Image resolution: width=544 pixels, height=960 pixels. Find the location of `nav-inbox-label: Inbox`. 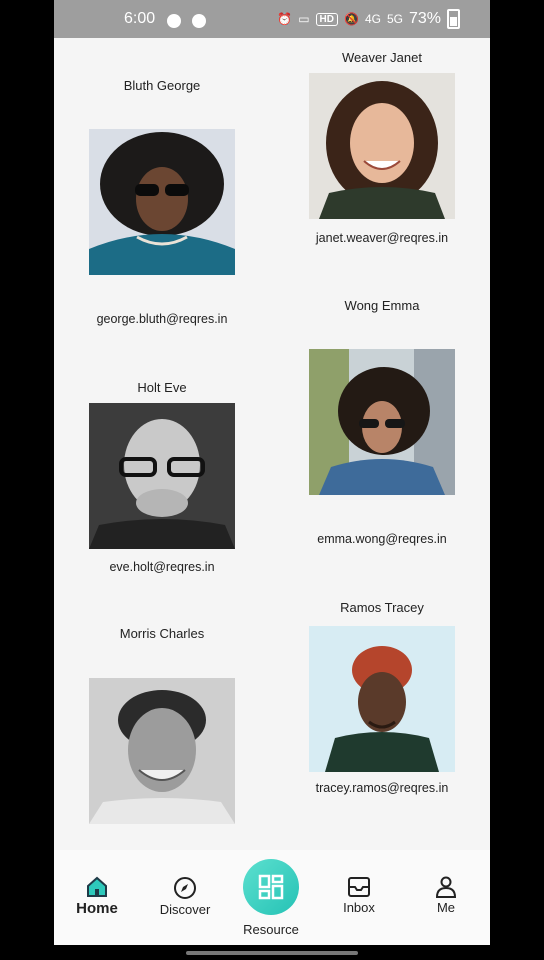

nav-inbox-label: Inbox is located at coordinates (359, 907).